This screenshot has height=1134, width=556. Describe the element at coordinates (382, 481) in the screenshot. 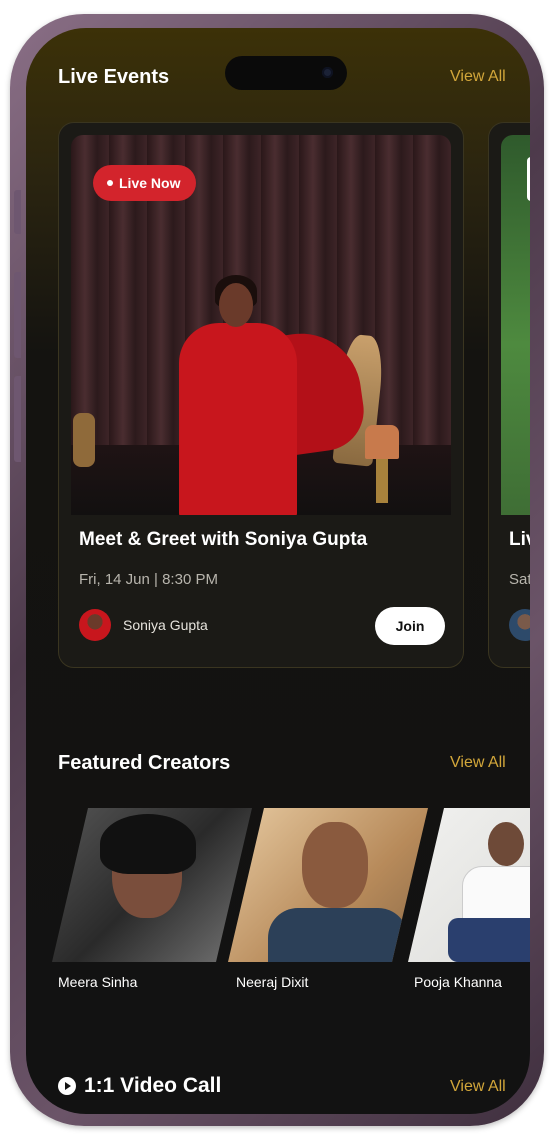

I see `lamp-base` at that location.